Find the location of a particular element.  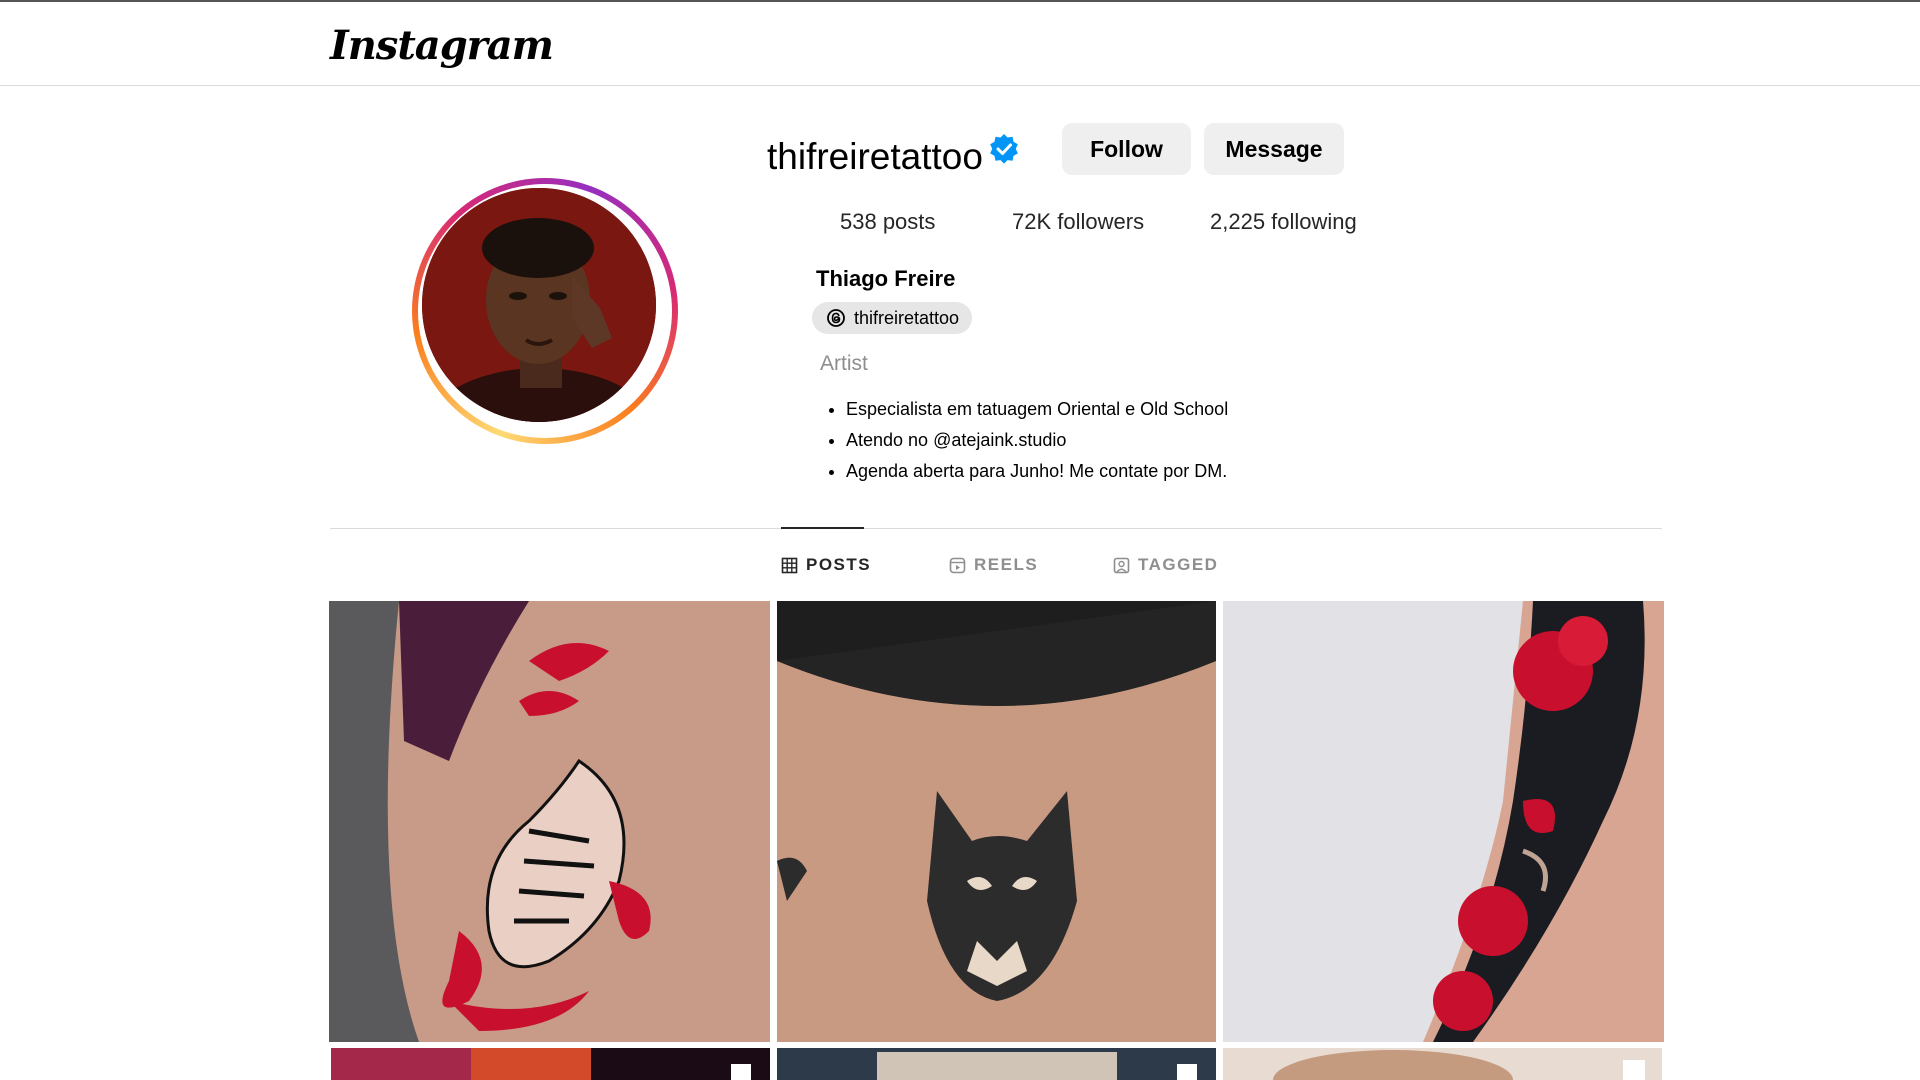

follow-button: Follow is located at coordinates (1126, 149).